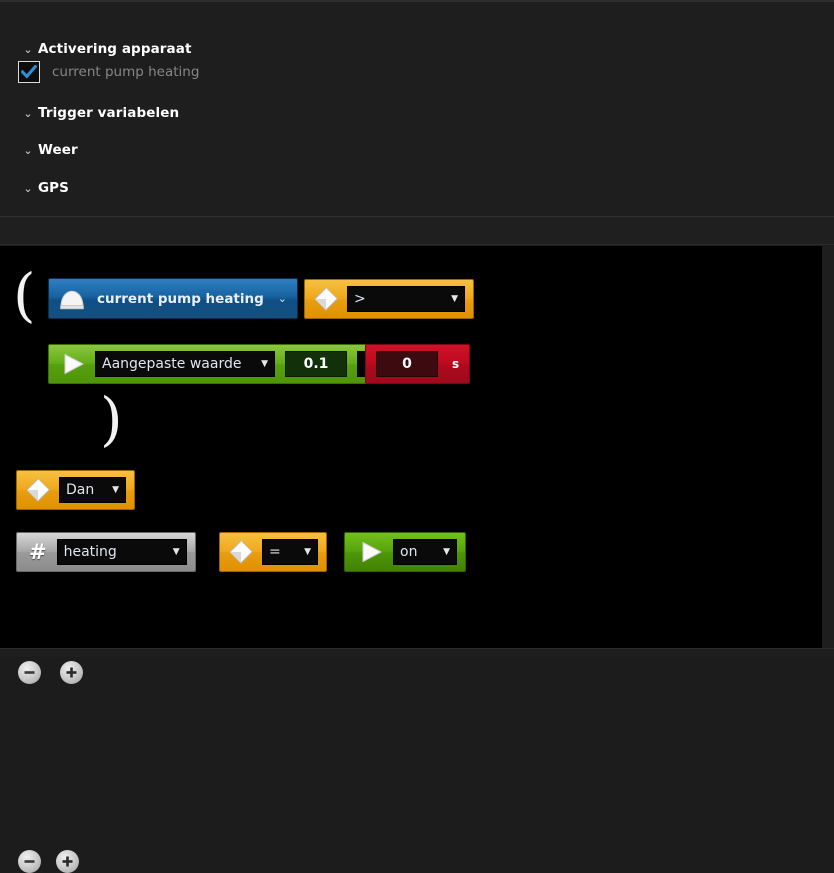 This screenshot has width=834, height=873. What do you see at coordinates (67, 861) in the screenshot?
I see `add-action-button` at bounding box center [67, 861].